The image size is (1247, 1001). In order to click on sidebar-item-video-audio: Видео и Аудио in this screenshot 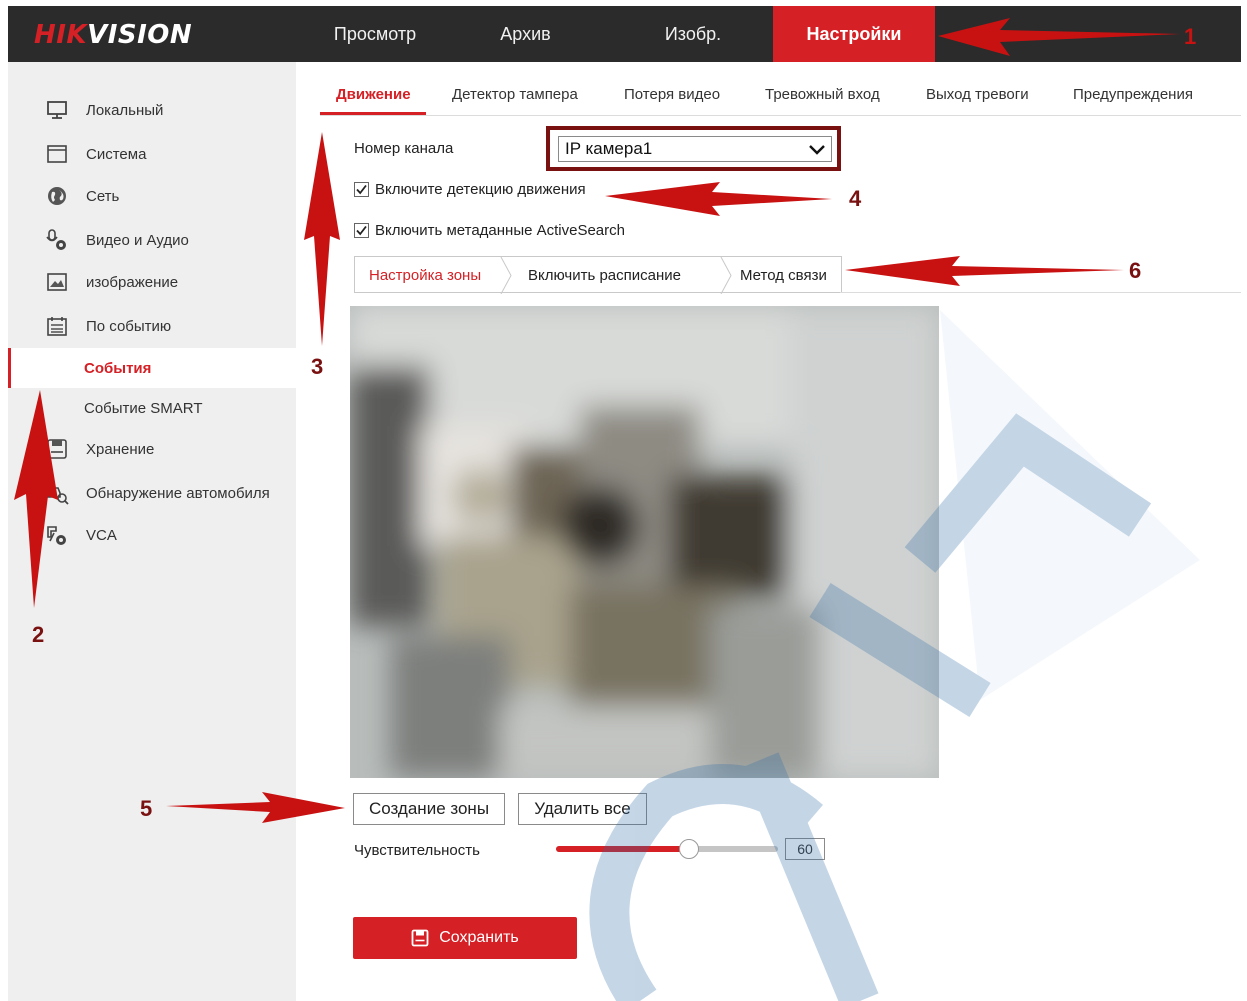, I will do `click(152, 240)`.